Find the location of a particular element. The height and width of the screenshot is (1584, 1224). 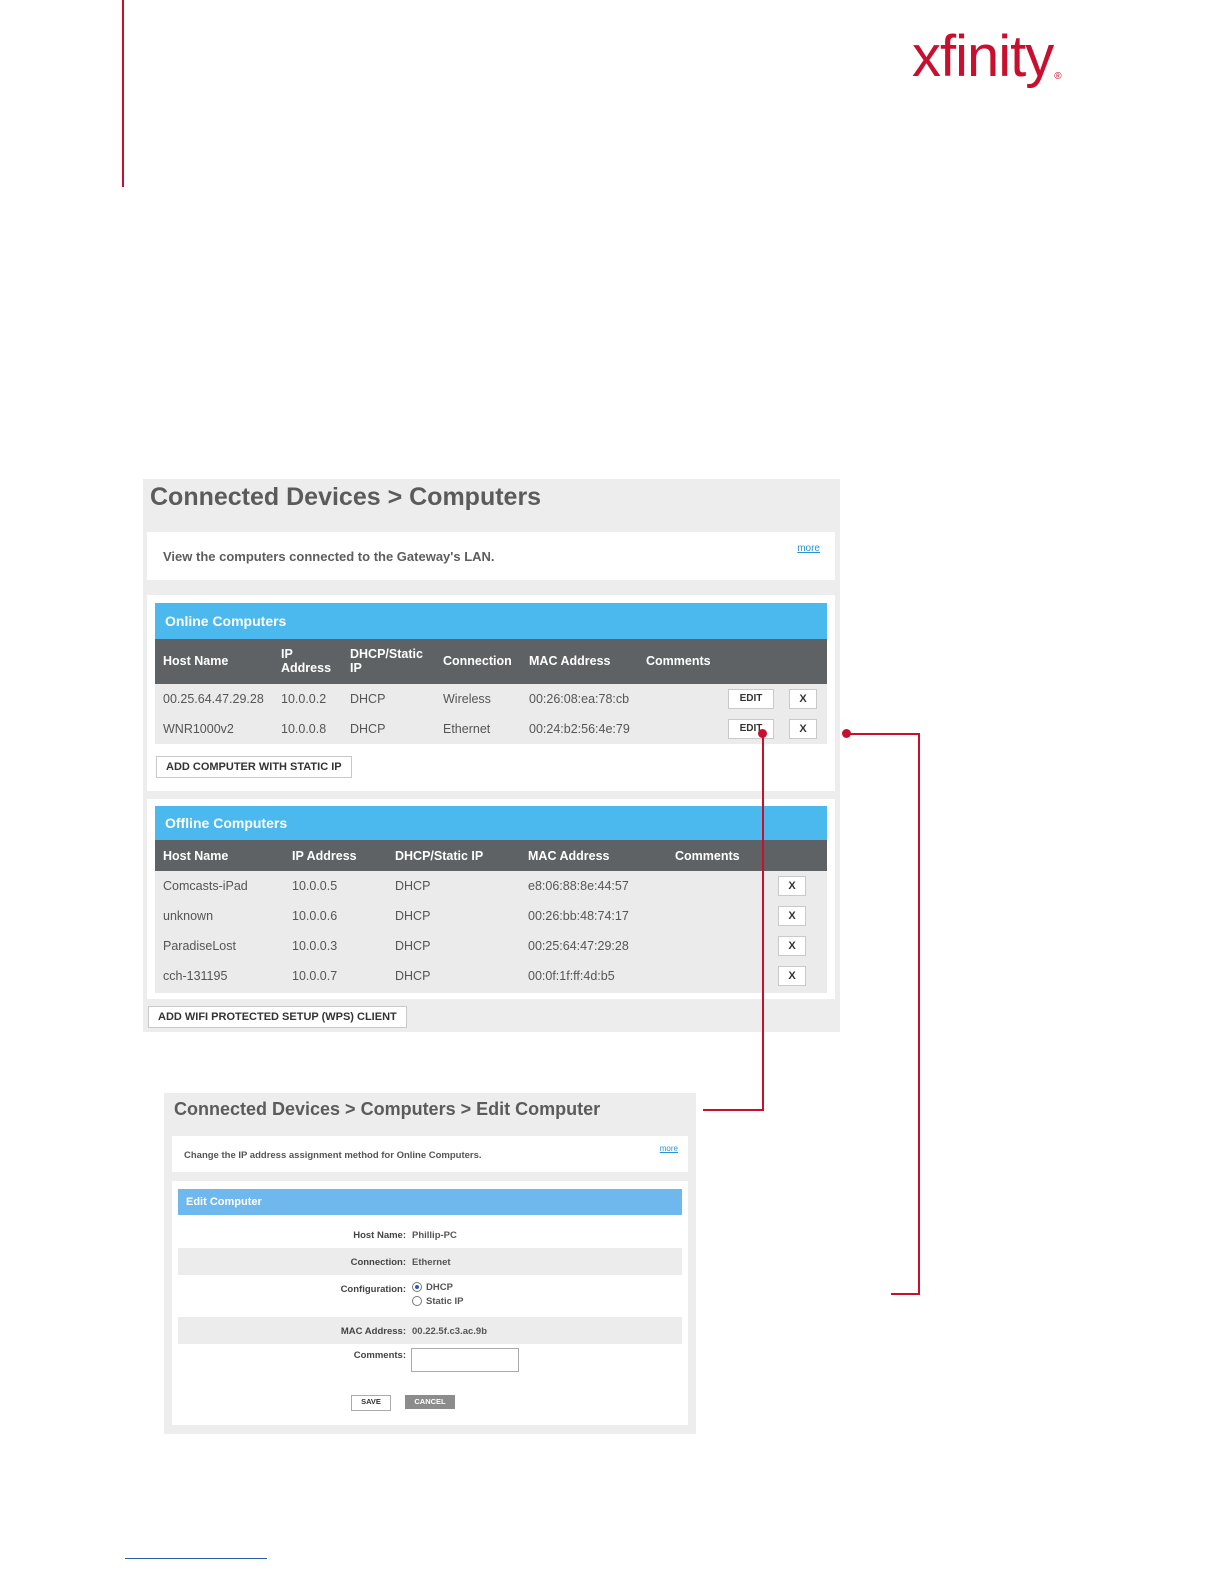

cell-ip: 10.0.0.2 is located at coordinates (304, 699).